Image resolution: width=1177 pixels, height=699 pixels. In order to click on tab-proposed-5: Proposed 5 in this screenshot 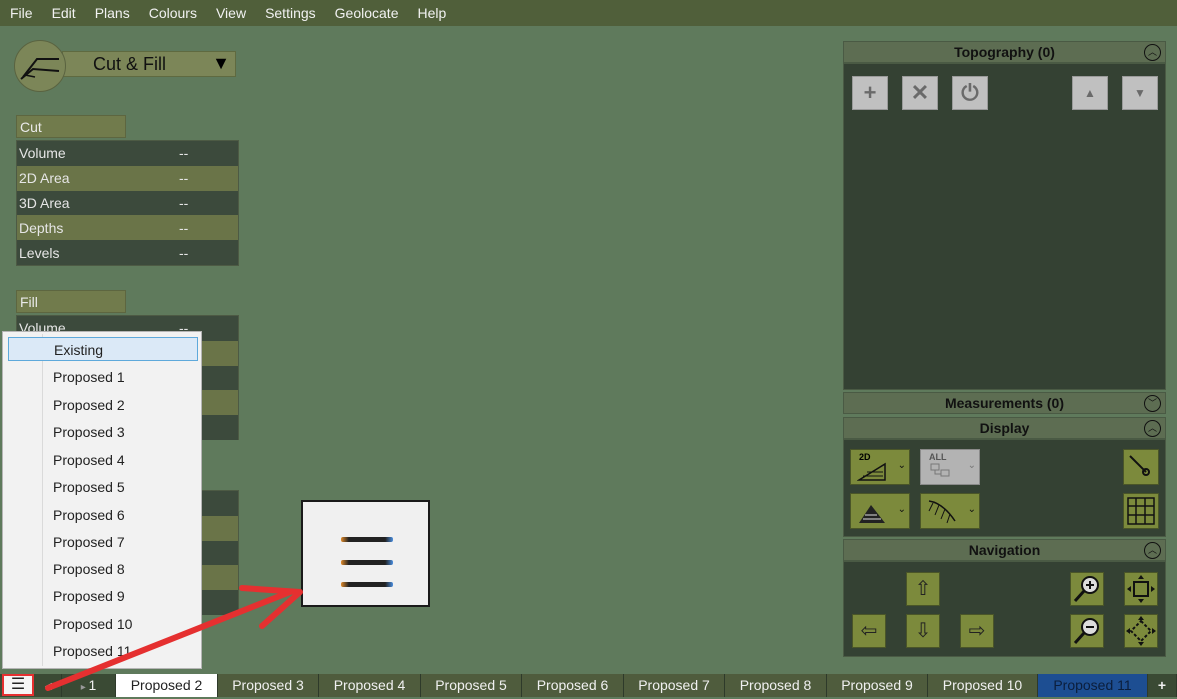, I will do `click(471, 685)`.